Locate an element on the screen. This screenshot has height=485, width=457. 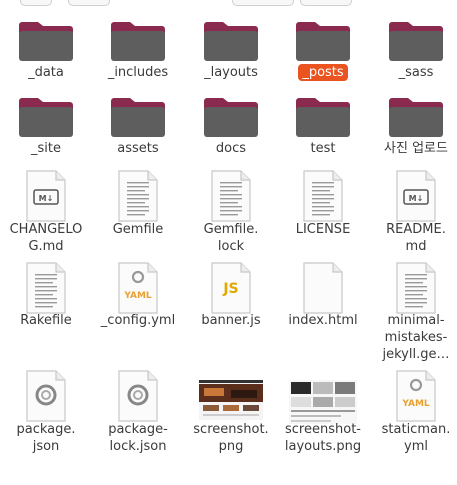
javascript-file-icon: JS is located at coordinates (231, 290).